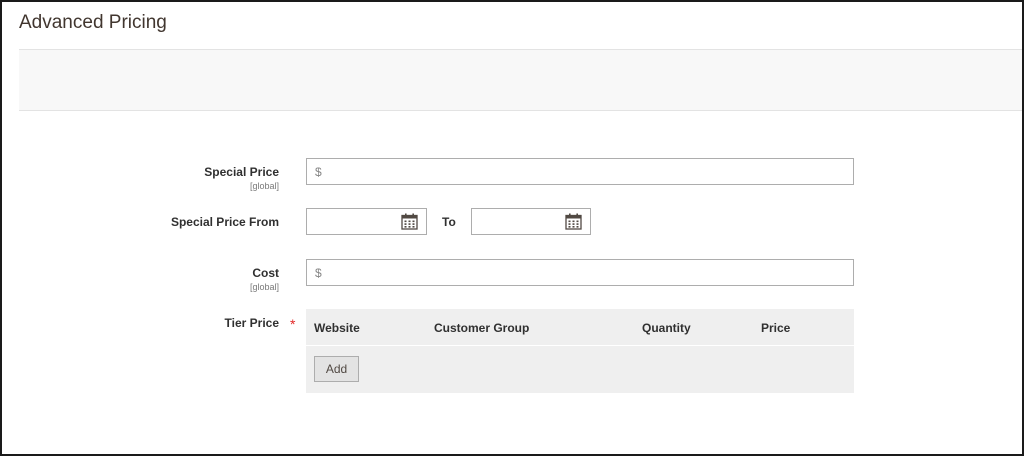 The width and height of the screenshot is (1024, 456). What do you see at coordinates (520, 80) in the screenshot?
I see `header-band` at bounding box center [520, 80].